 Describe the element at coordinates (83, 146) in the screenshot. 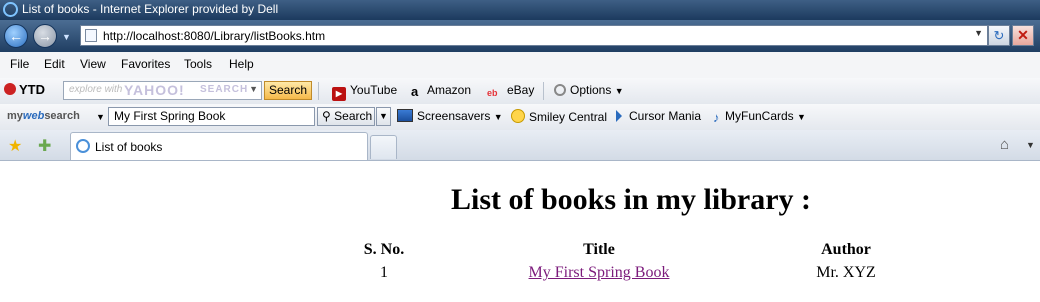

I see `page-favicon-icon` at that location.